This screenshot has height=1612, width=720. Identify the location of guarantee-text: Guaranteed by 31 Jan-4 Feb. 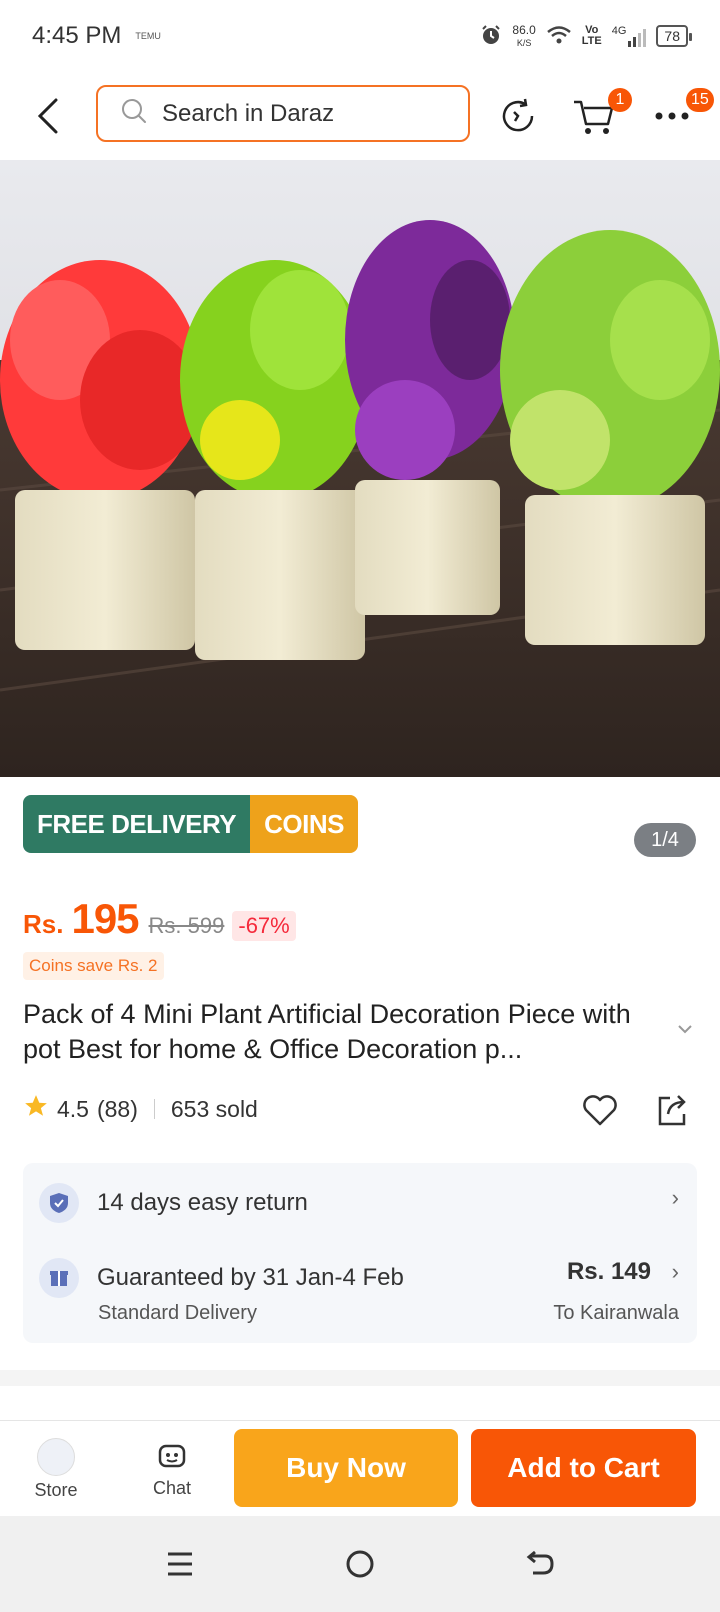
(250, 1277).